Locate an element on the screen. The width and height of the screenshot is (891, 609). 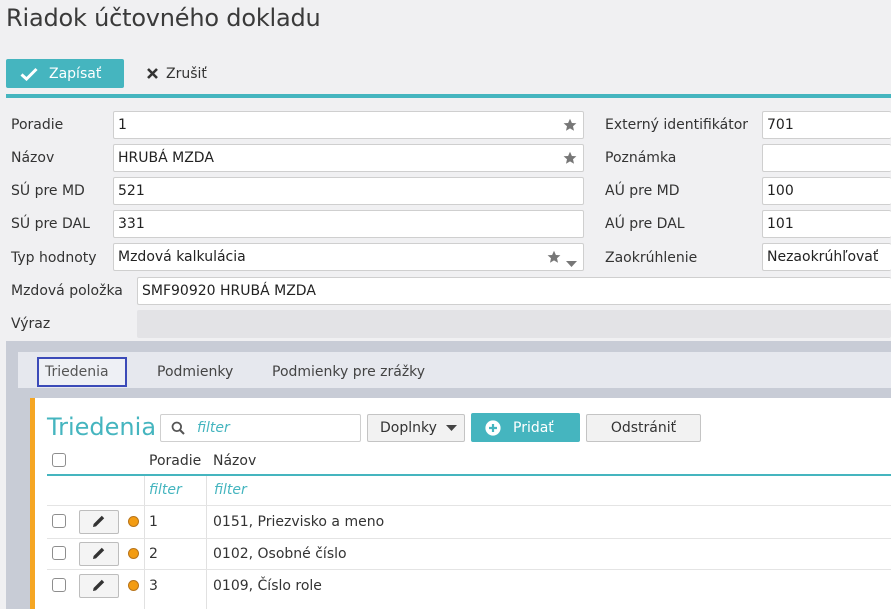
save-button: Zapísať is located at coordinates (65, 73).